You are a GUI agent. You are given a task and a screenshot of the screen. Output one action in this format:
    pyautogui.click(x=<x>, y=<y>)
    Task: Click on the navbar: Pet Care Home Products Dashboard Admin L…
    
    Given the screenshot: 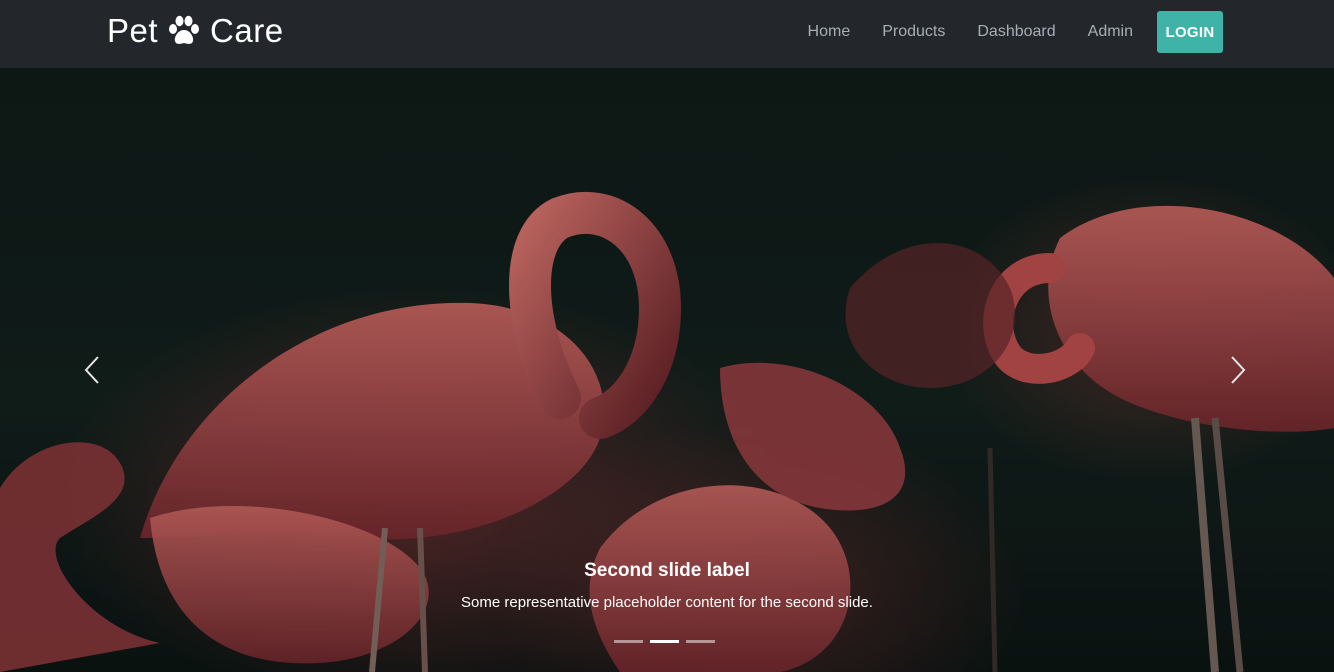 What is the action you would take?
    pyautogui.click(x=667, y=34)
    